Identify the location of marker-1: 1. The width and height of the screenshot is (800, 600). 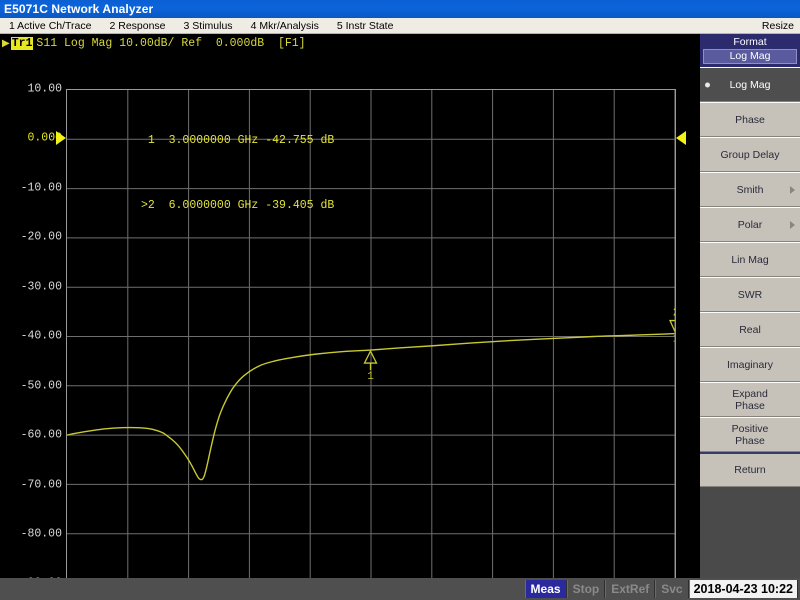
(370, 366).